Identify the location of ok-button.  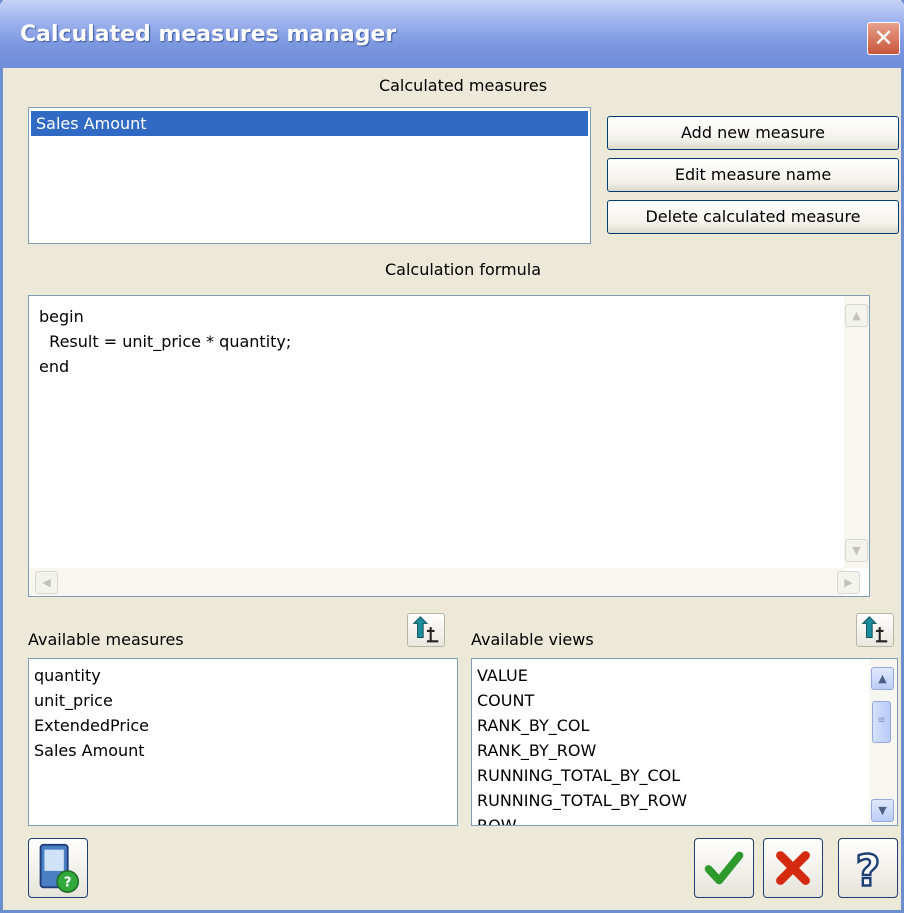
(724, 868).